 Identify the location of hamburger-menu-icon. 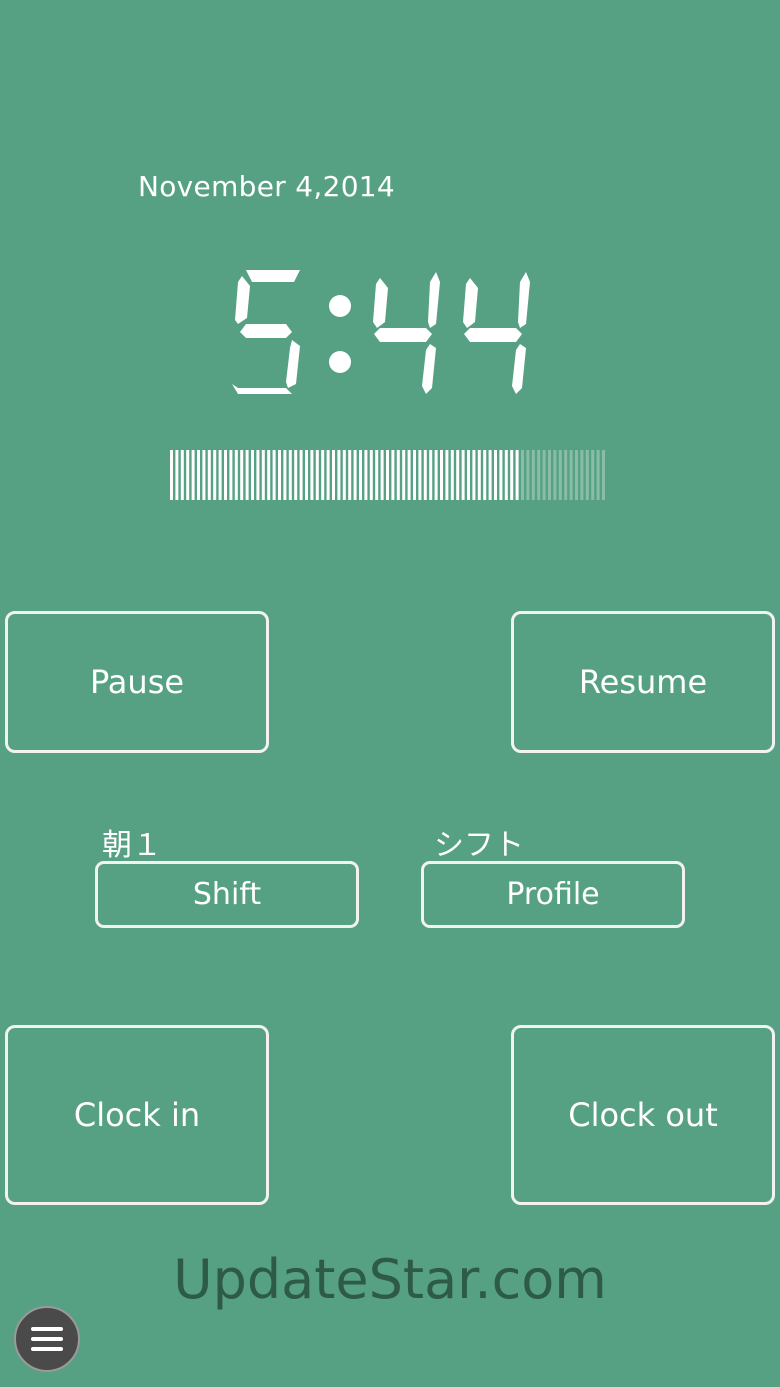
(47, 1339).